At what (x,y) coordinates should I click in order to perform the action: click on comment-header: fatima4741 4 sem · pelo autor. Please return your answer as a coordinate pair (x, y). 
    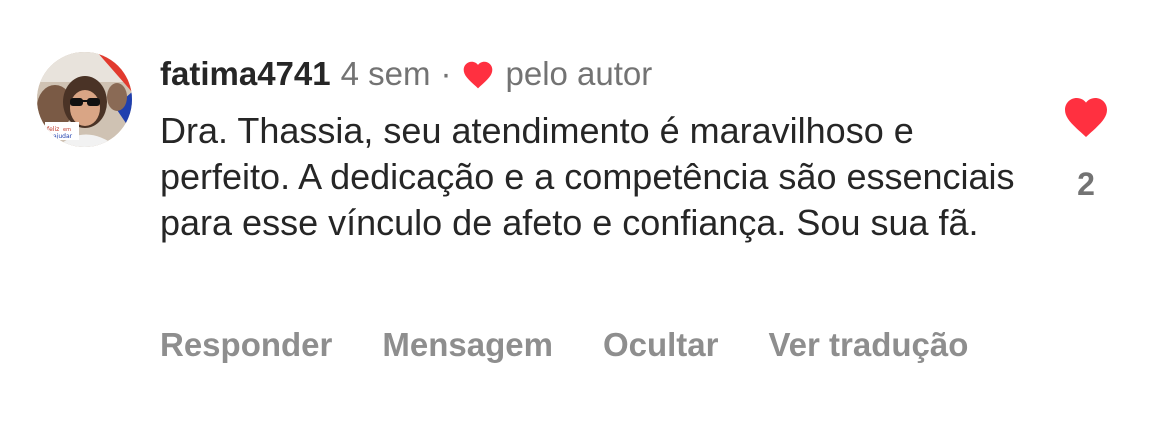
    Looking at the image, I should click on (406, 74).